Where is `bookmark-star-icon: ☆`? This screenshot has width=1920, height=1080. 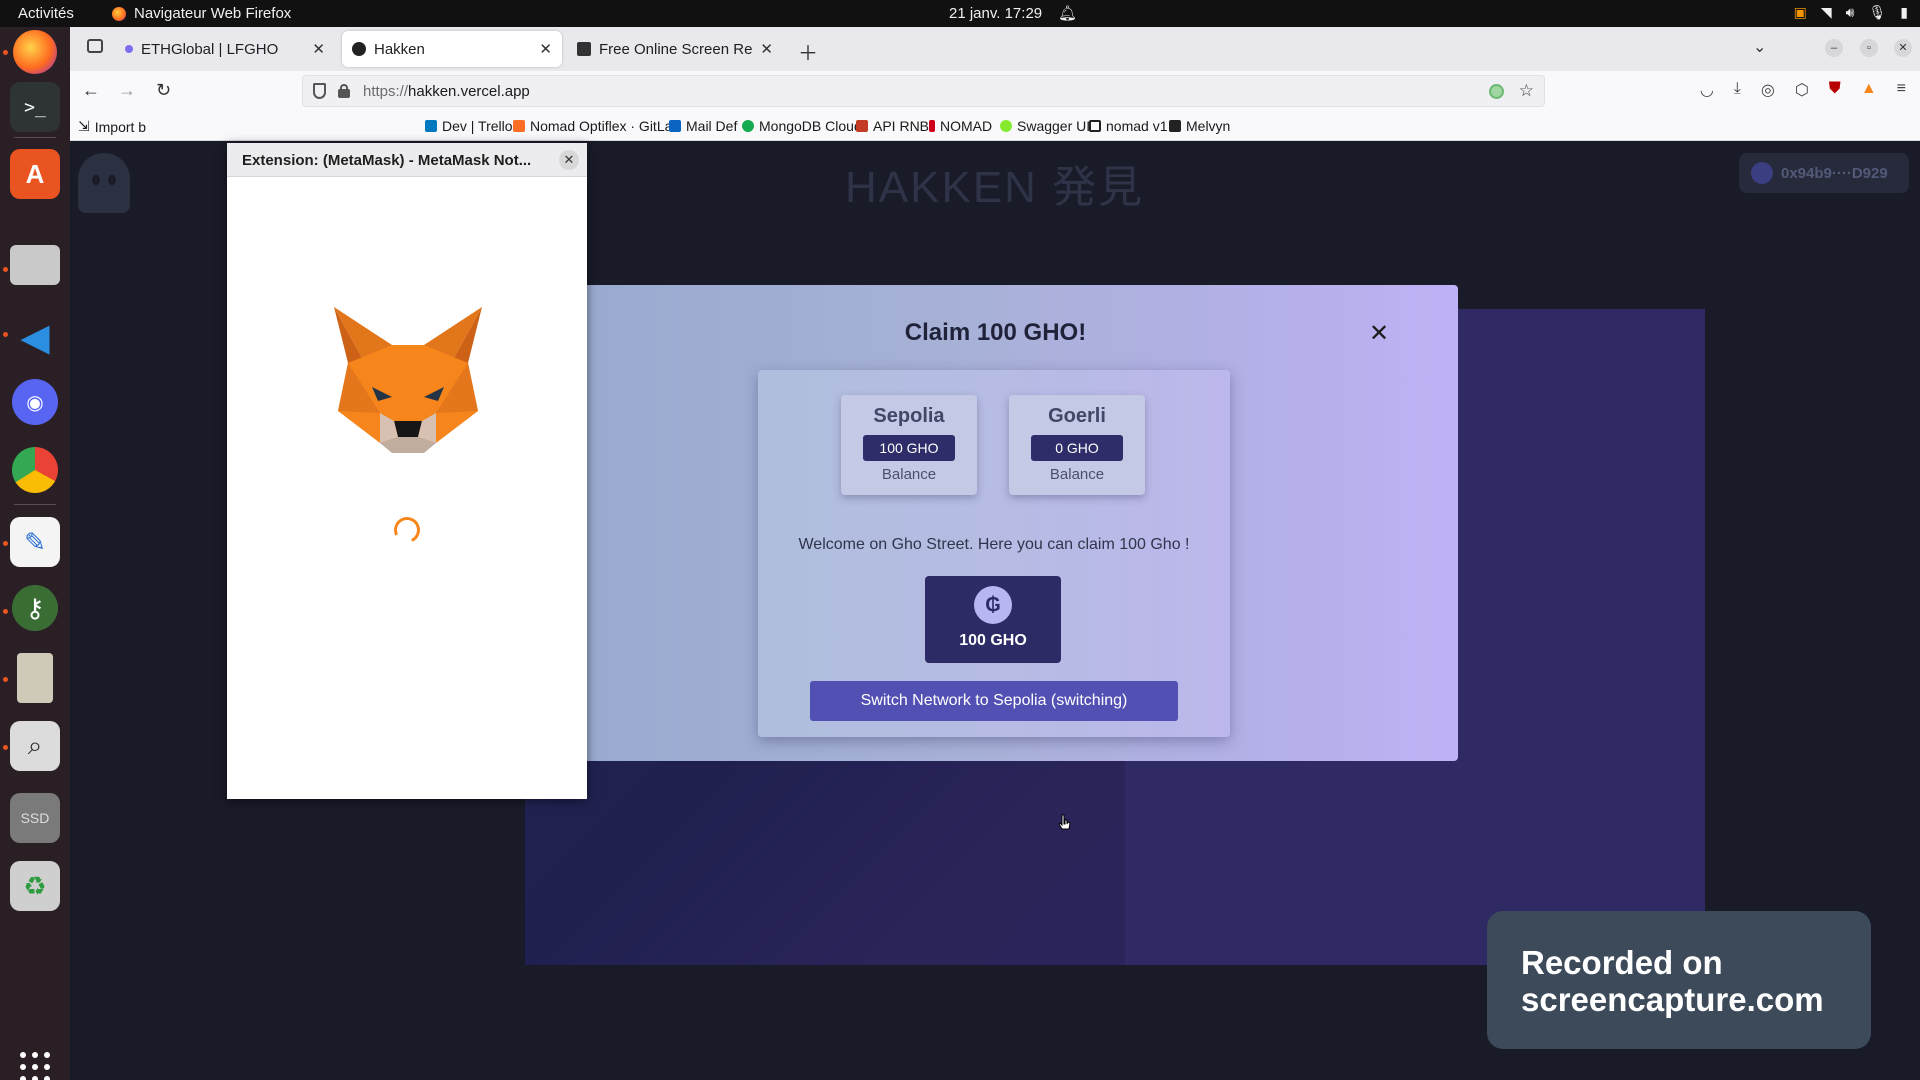
bookmark-star-icon: ☆ is located at coordinates (1526, 91).